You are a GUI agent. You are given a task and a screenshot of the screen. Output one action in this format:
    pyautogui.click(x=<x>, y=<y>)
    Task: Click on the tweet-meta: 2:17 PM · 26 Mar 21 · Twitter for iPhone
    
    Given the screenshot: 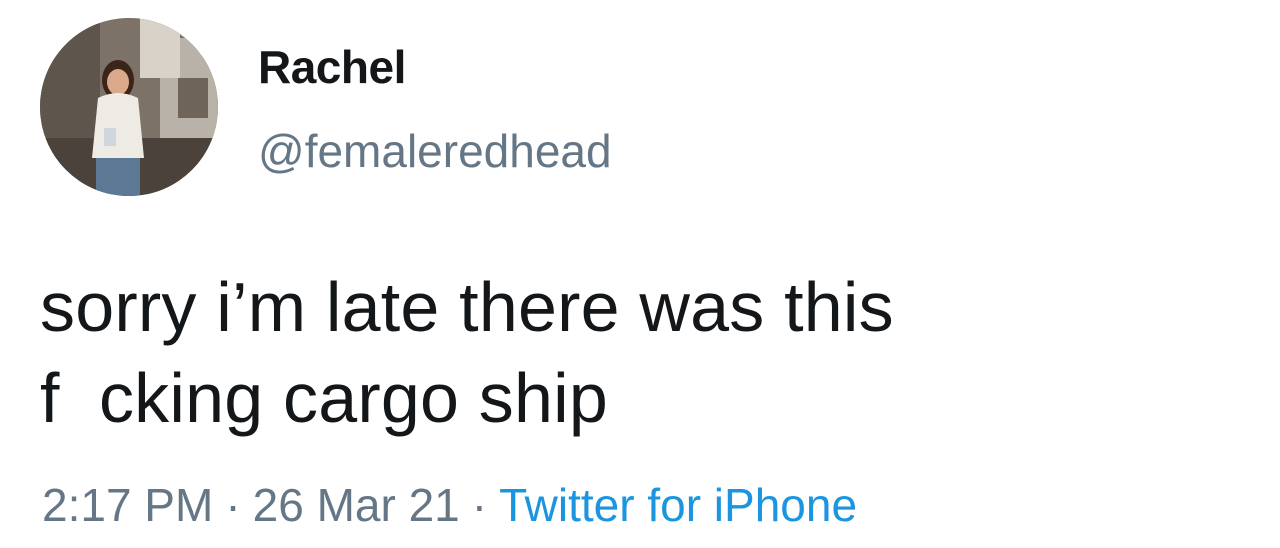 What is the action you would take?
    pyautogui.click(x=449, y=505)
    